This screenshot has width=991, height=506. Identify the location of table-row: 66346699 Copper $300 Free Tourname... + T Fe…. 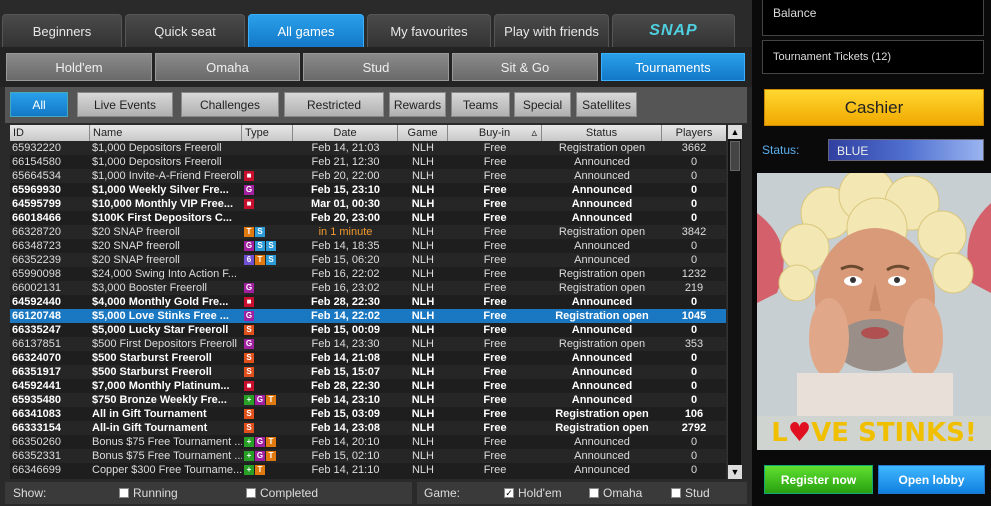
(368, 470).